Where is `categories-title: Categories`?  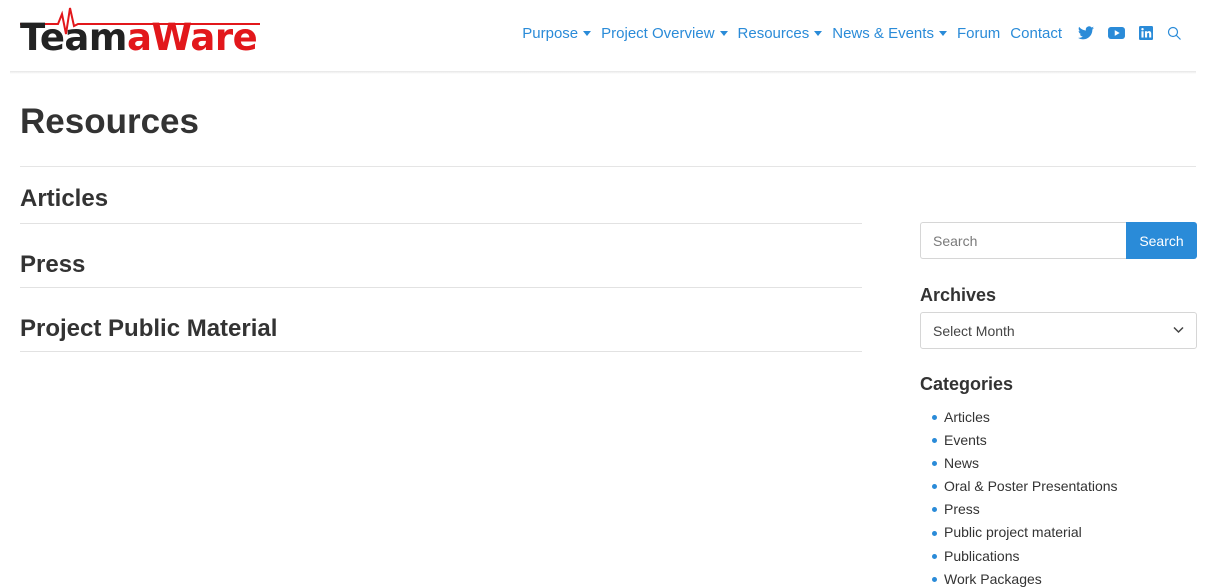
categories-title: Categories is located at coordinates (967, 384).